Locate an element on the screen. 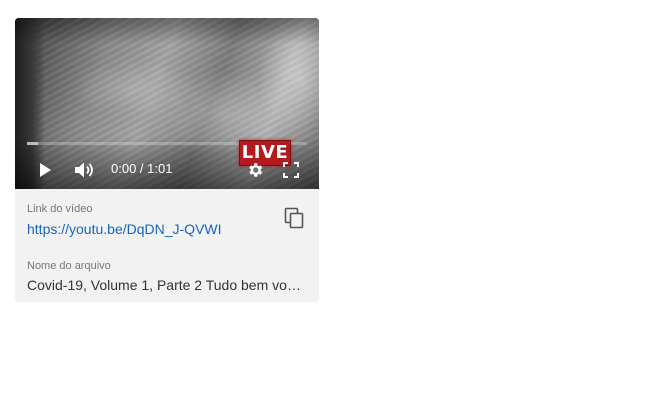 The width and height of the screenshot is (664, 417). fullscreen-button is located at coordinates (291, 170).